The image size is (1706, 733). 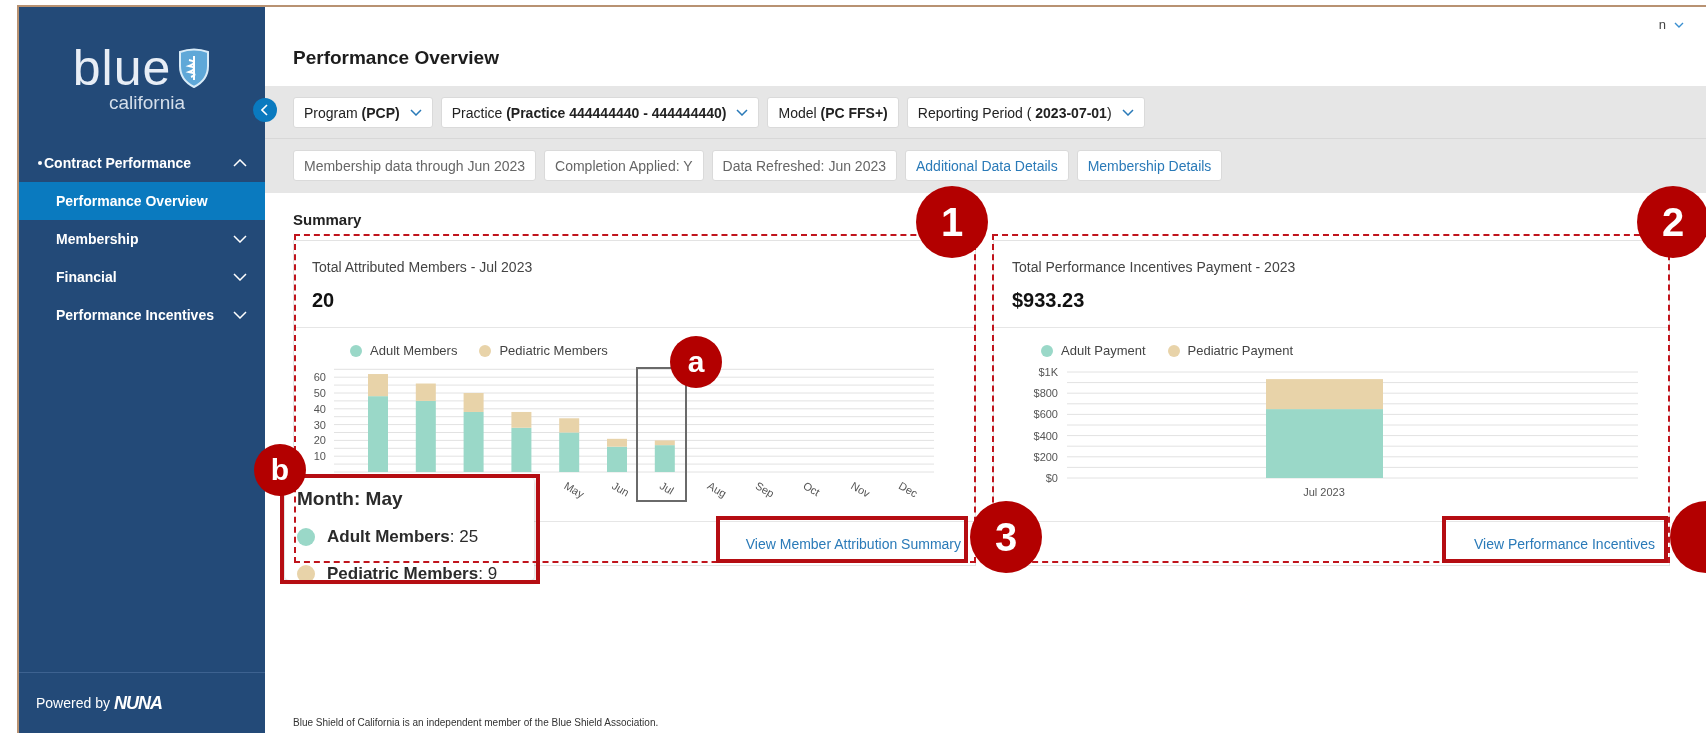 What do you see at coordinates (142, 239) in the screenshot?
I see `nav-item: Membership` at bounding box center [142, 239].